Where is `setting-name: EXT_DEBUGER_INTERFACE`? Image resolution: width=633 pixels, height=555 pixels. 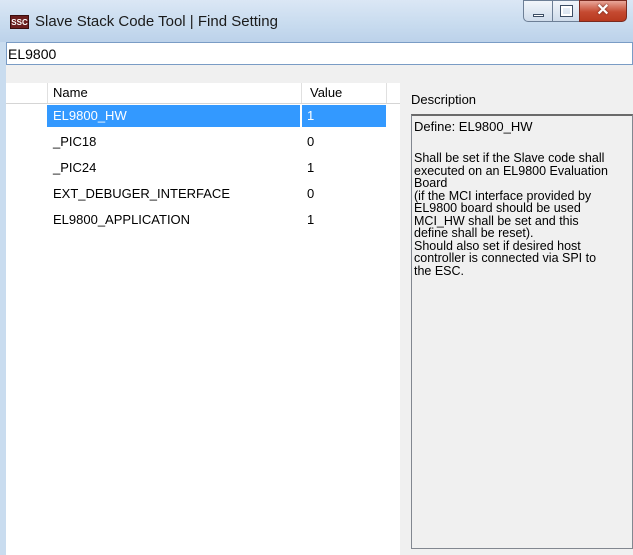
setting-name: EXT_DEBUGER_INTERFACE is located at coordinates (141, 193).